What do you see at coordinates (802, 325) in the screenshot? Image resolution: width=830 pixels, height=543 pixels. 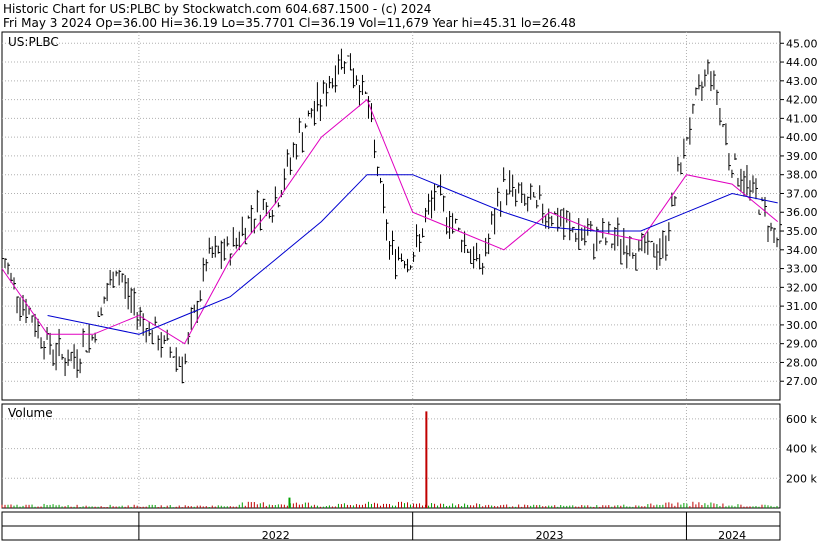 I see `price-tick-label: 30.00` at bounding box center [802, 325].